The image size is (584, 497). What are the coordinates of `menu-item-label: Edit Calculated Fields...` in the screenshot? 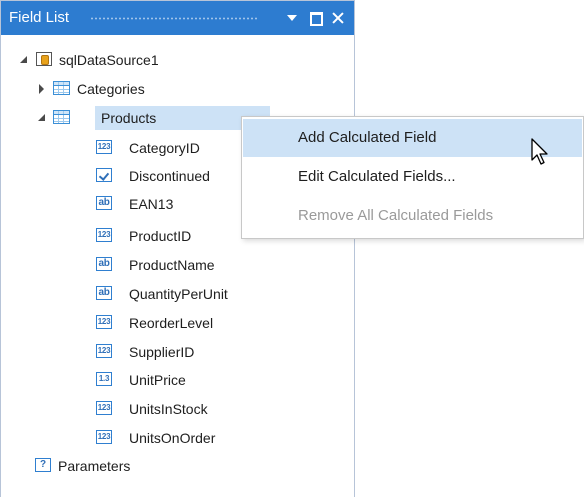 It's located at (377, 176).